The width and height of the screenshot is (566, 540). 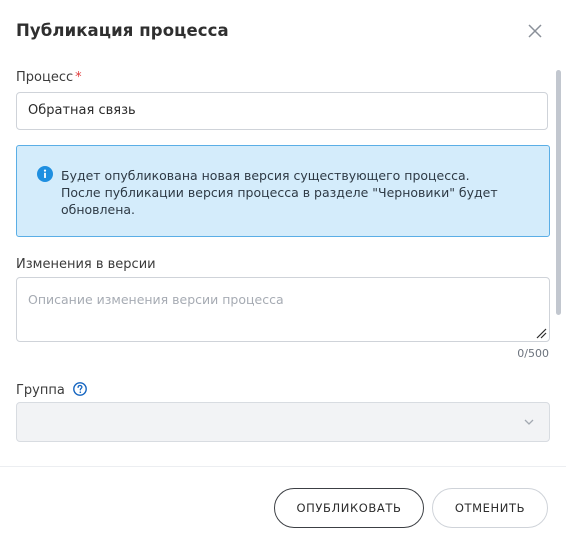 What do you see at coordinates (40, 390) in the screenshot?
I see `group-label-text: Группа` at bounding box center [40, 390].